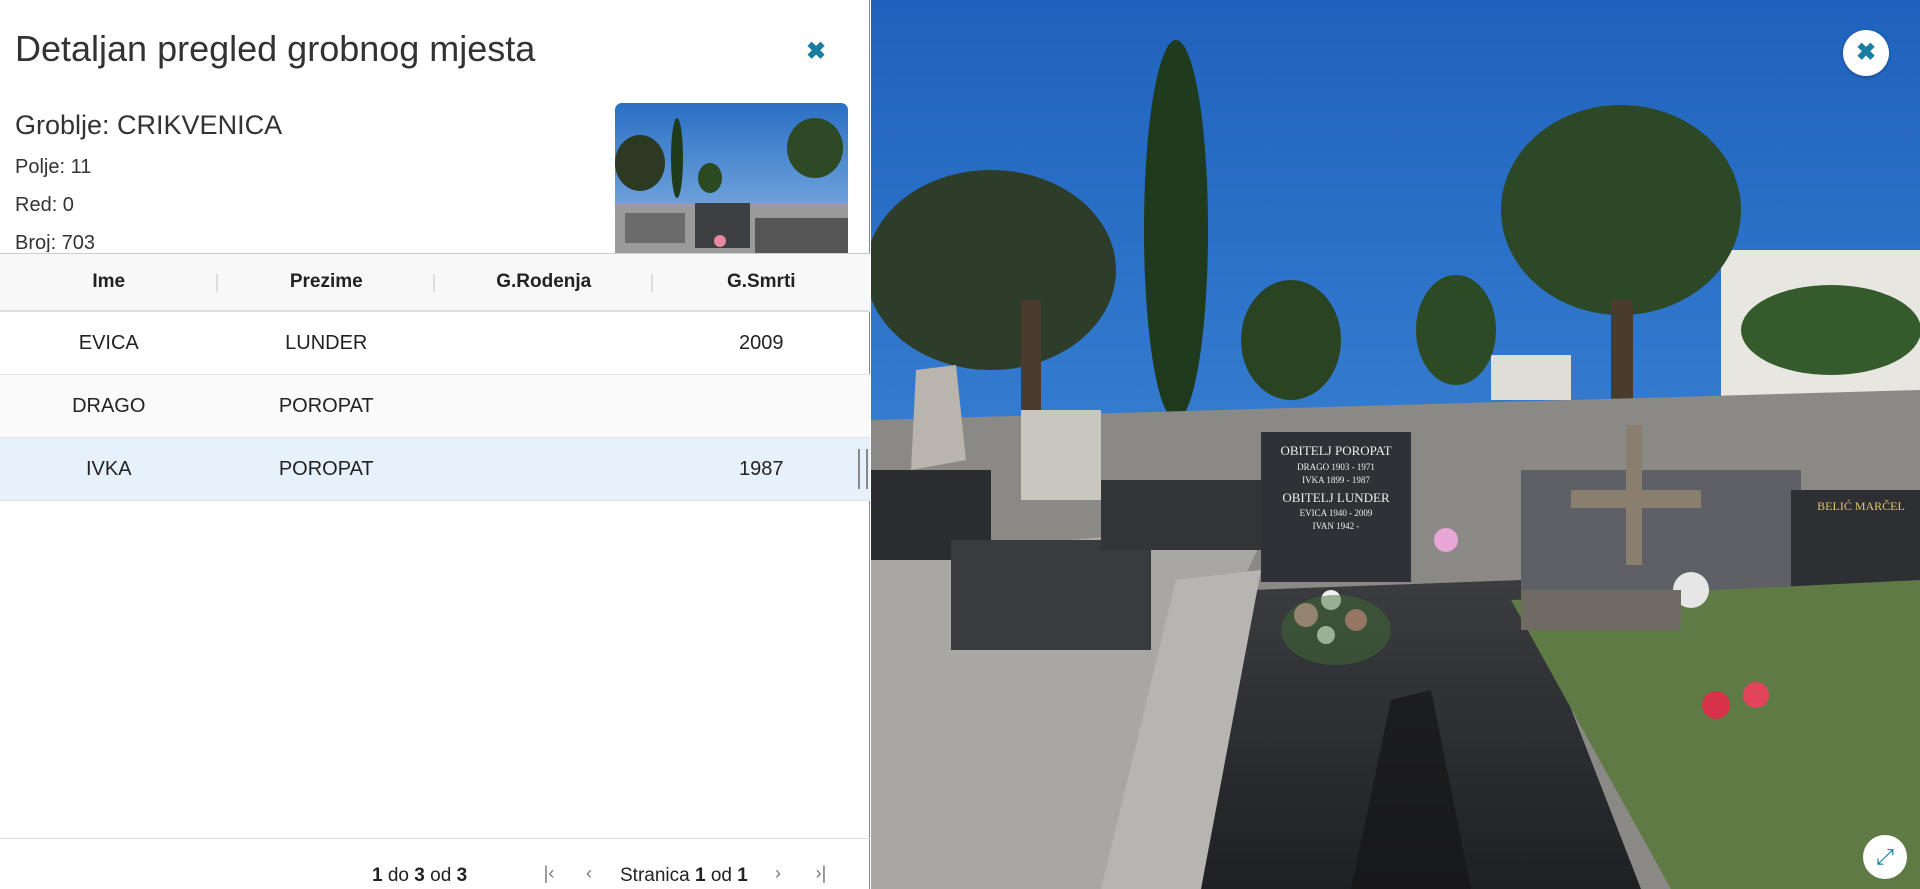 Image resolution: width=1920 pixels, height=889 pixels. I want to click on side-stone-text: BELIĆ MARČEL, so click(1861, 506).